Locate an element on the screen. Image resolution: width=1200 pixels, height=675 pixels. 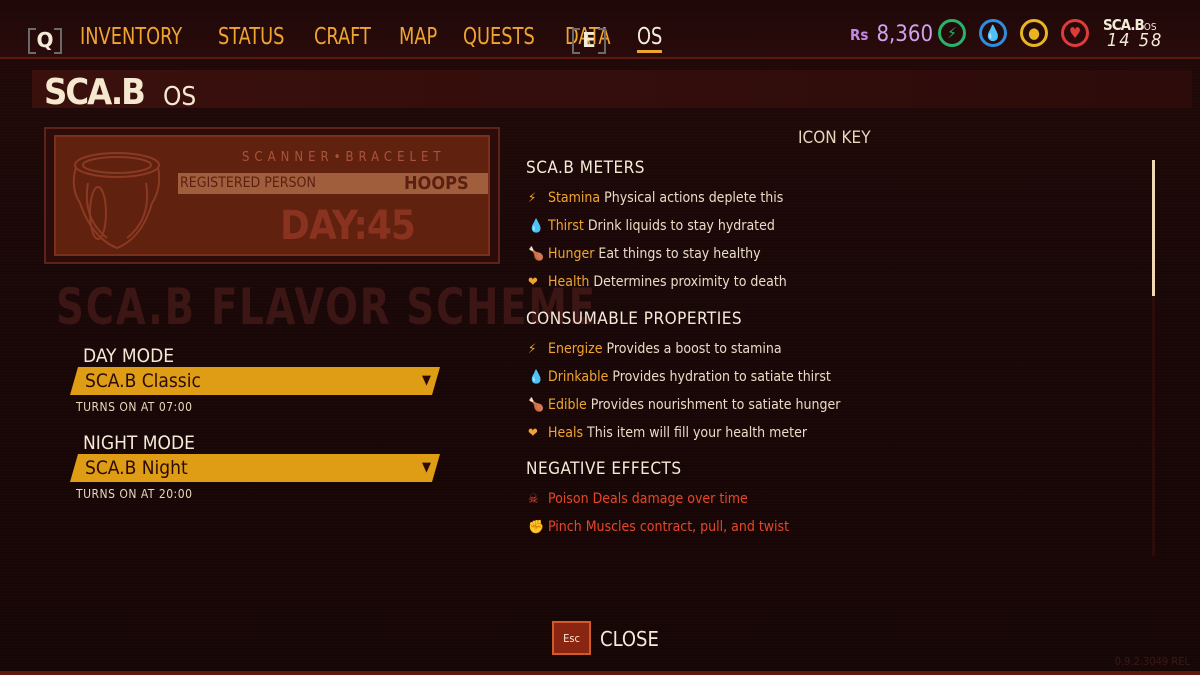
icon-key-title: ICON KEY is located at coordinates (834, 138).